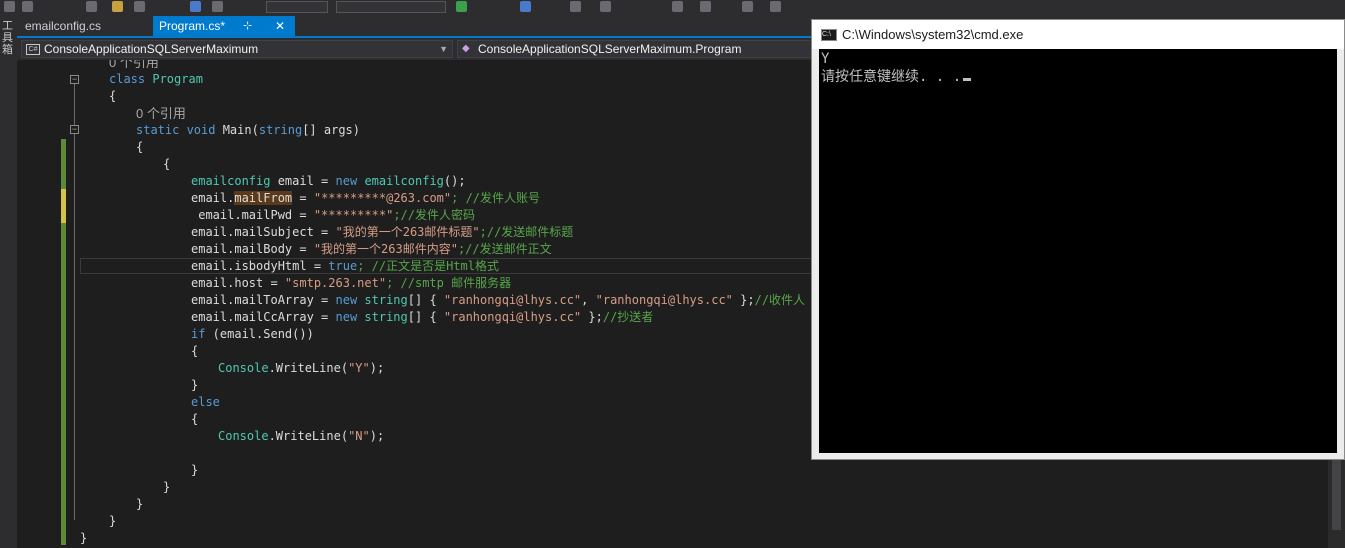 The height and width of the screenshot is (548, 1345). Describe the element at coordinates (896, 77) in the screenshot. I see `console-output-line: 请按任意键继续. . .` at that location.